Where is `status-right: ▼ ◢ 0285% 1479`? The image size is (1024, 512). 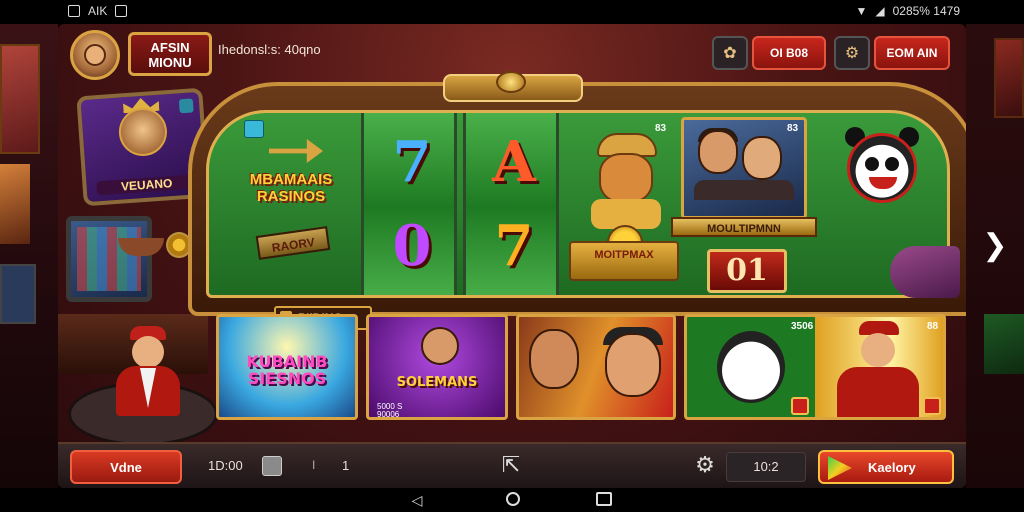 status-right: ▼ ◢ 0285% 1479 is located at coordinates (907, 11).